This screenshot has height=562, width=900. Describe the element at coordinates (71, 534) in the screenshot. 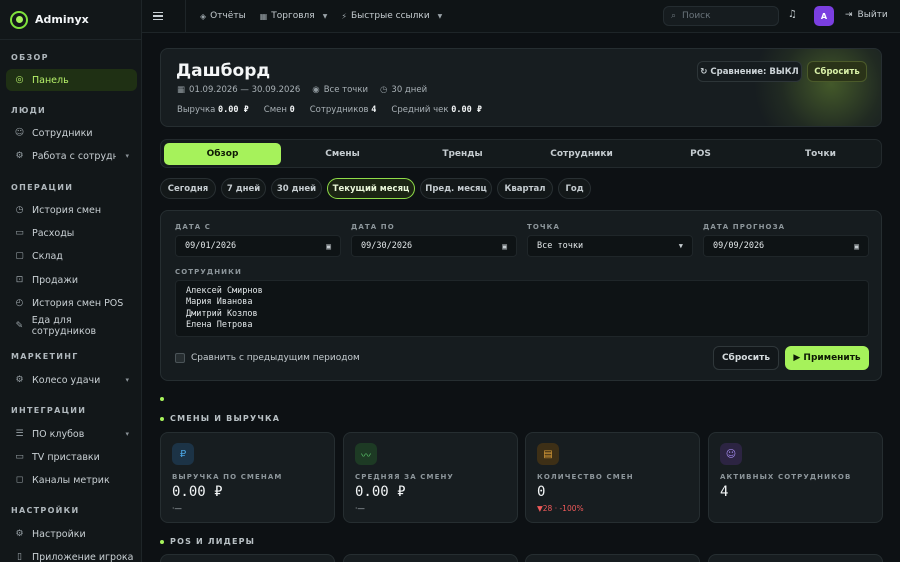

I see `sidebar-item-settings: ⚙ Настройки` at that location.